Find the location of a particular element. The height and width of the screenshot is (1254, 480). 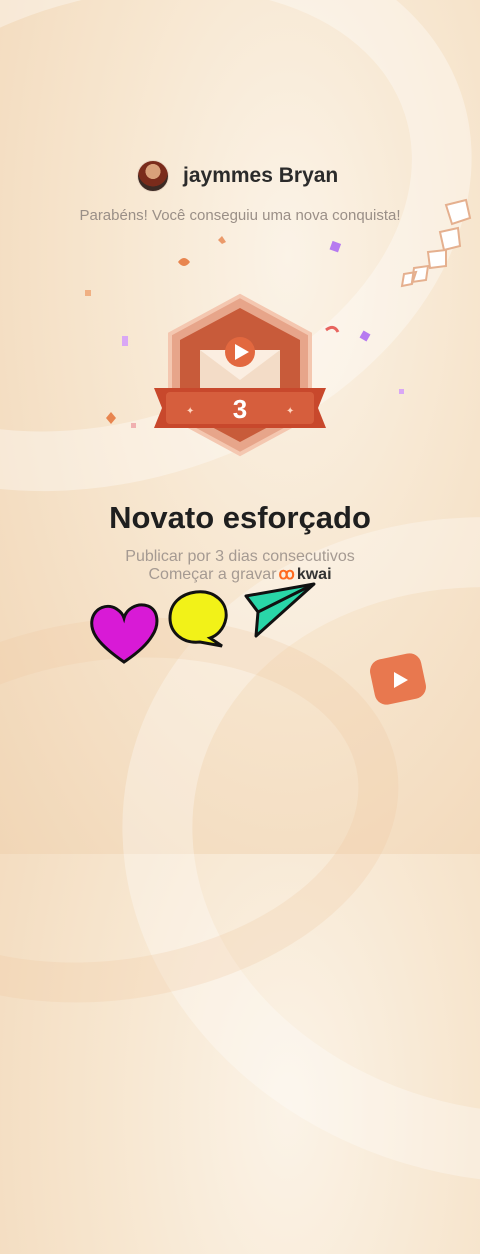

start-recording-link: Começar a gravar ꝏ kwai is located at coordinates (240, 574).